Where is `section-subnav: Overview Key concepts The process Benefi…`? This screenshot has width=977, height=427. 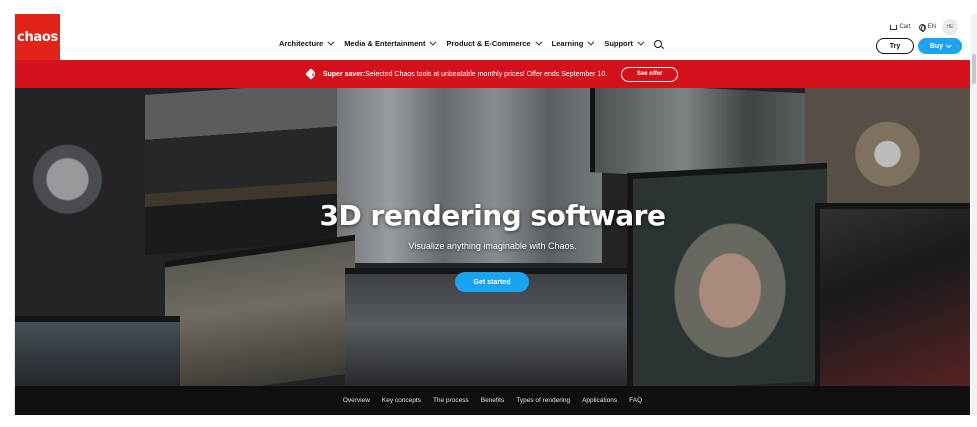
section-subnav: Overview Key concepts The process Benefi… is located at coordinates (492, 400).